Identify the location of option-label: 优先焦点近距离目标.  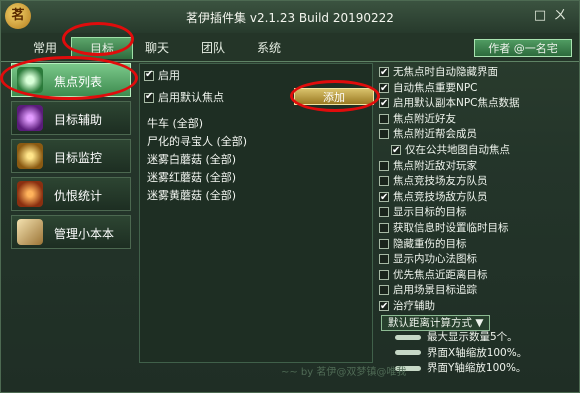
(440, 274).